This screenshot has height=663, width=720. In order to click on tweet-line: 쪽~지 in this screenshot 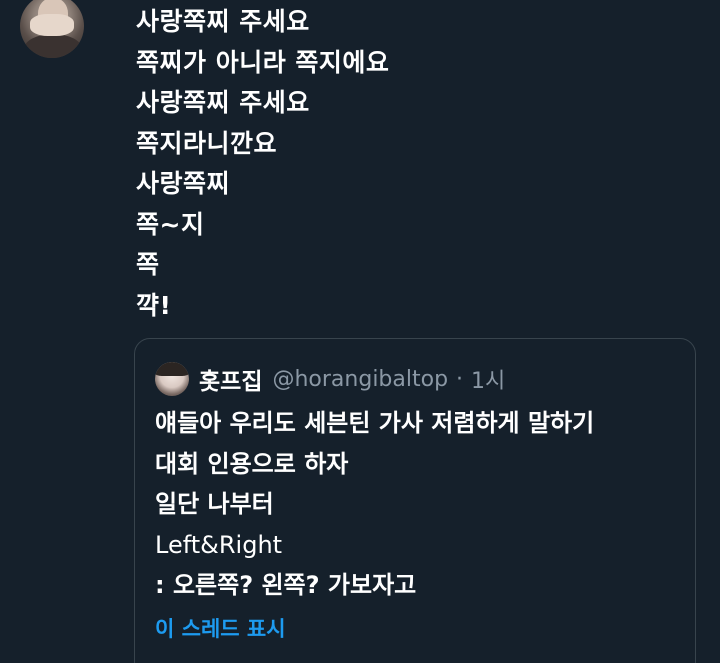, I will do `click(170, 224)`.